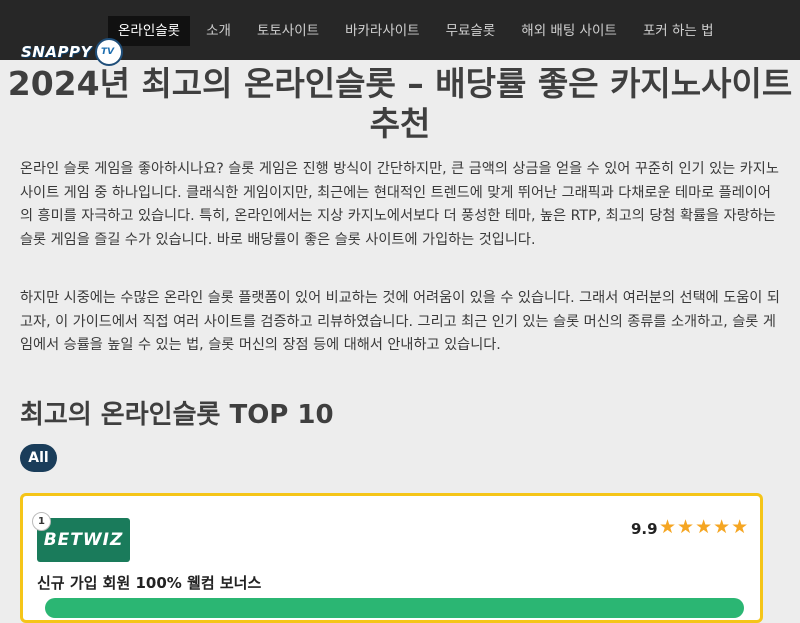  I want to click on section-title: 최고의 온라인슬롯 TOP 10, so click(177, 415).